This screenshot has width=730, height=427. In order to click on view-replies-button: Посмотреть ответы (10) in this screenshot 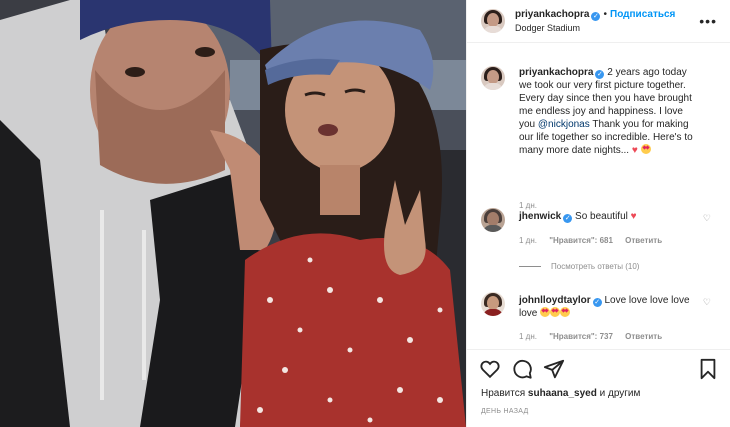, I will do `click(579, 266)`.